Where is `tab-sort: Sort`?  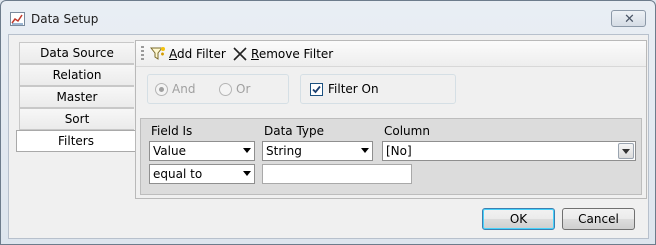 tab-sort: Sort is located at coordinates (76, 119).